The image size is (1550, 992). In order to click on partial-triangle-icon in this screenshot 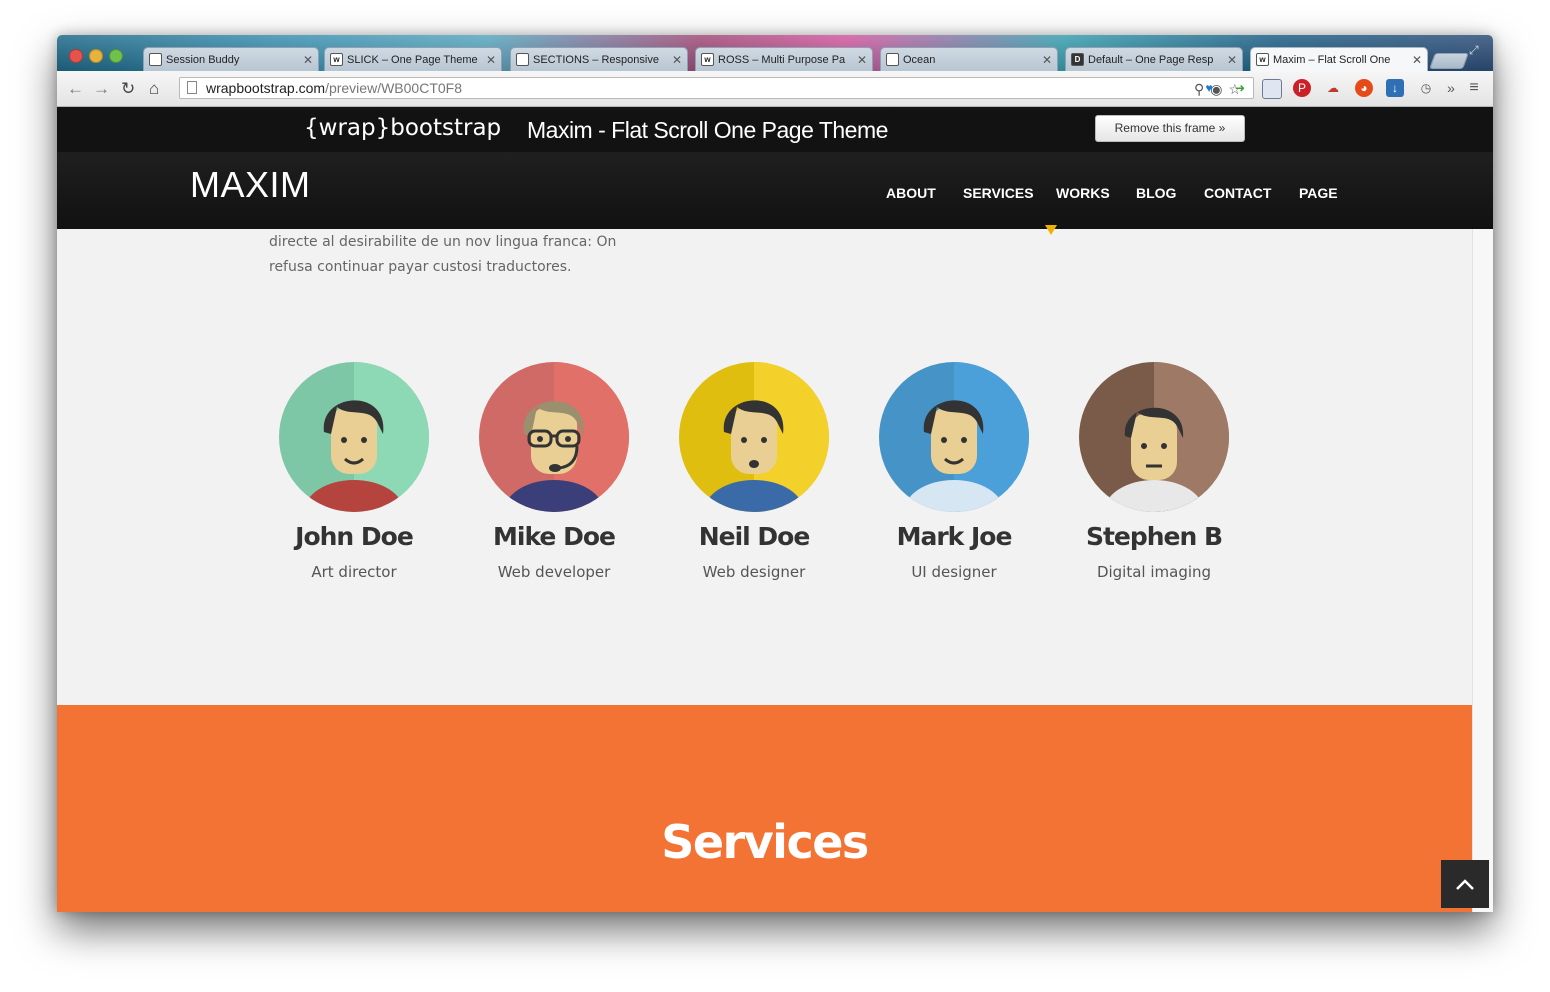, I will do `click(1051, 230)`.